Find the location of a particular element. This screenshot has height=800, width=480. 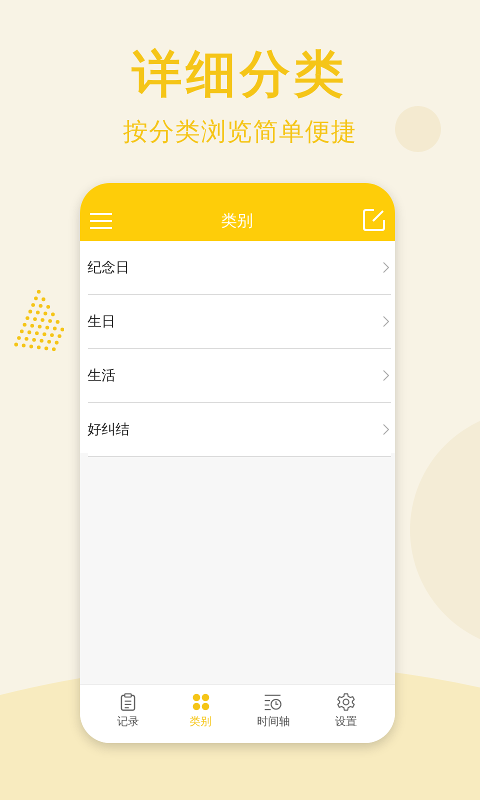

settings-icon is located at coordinates (346, 702).